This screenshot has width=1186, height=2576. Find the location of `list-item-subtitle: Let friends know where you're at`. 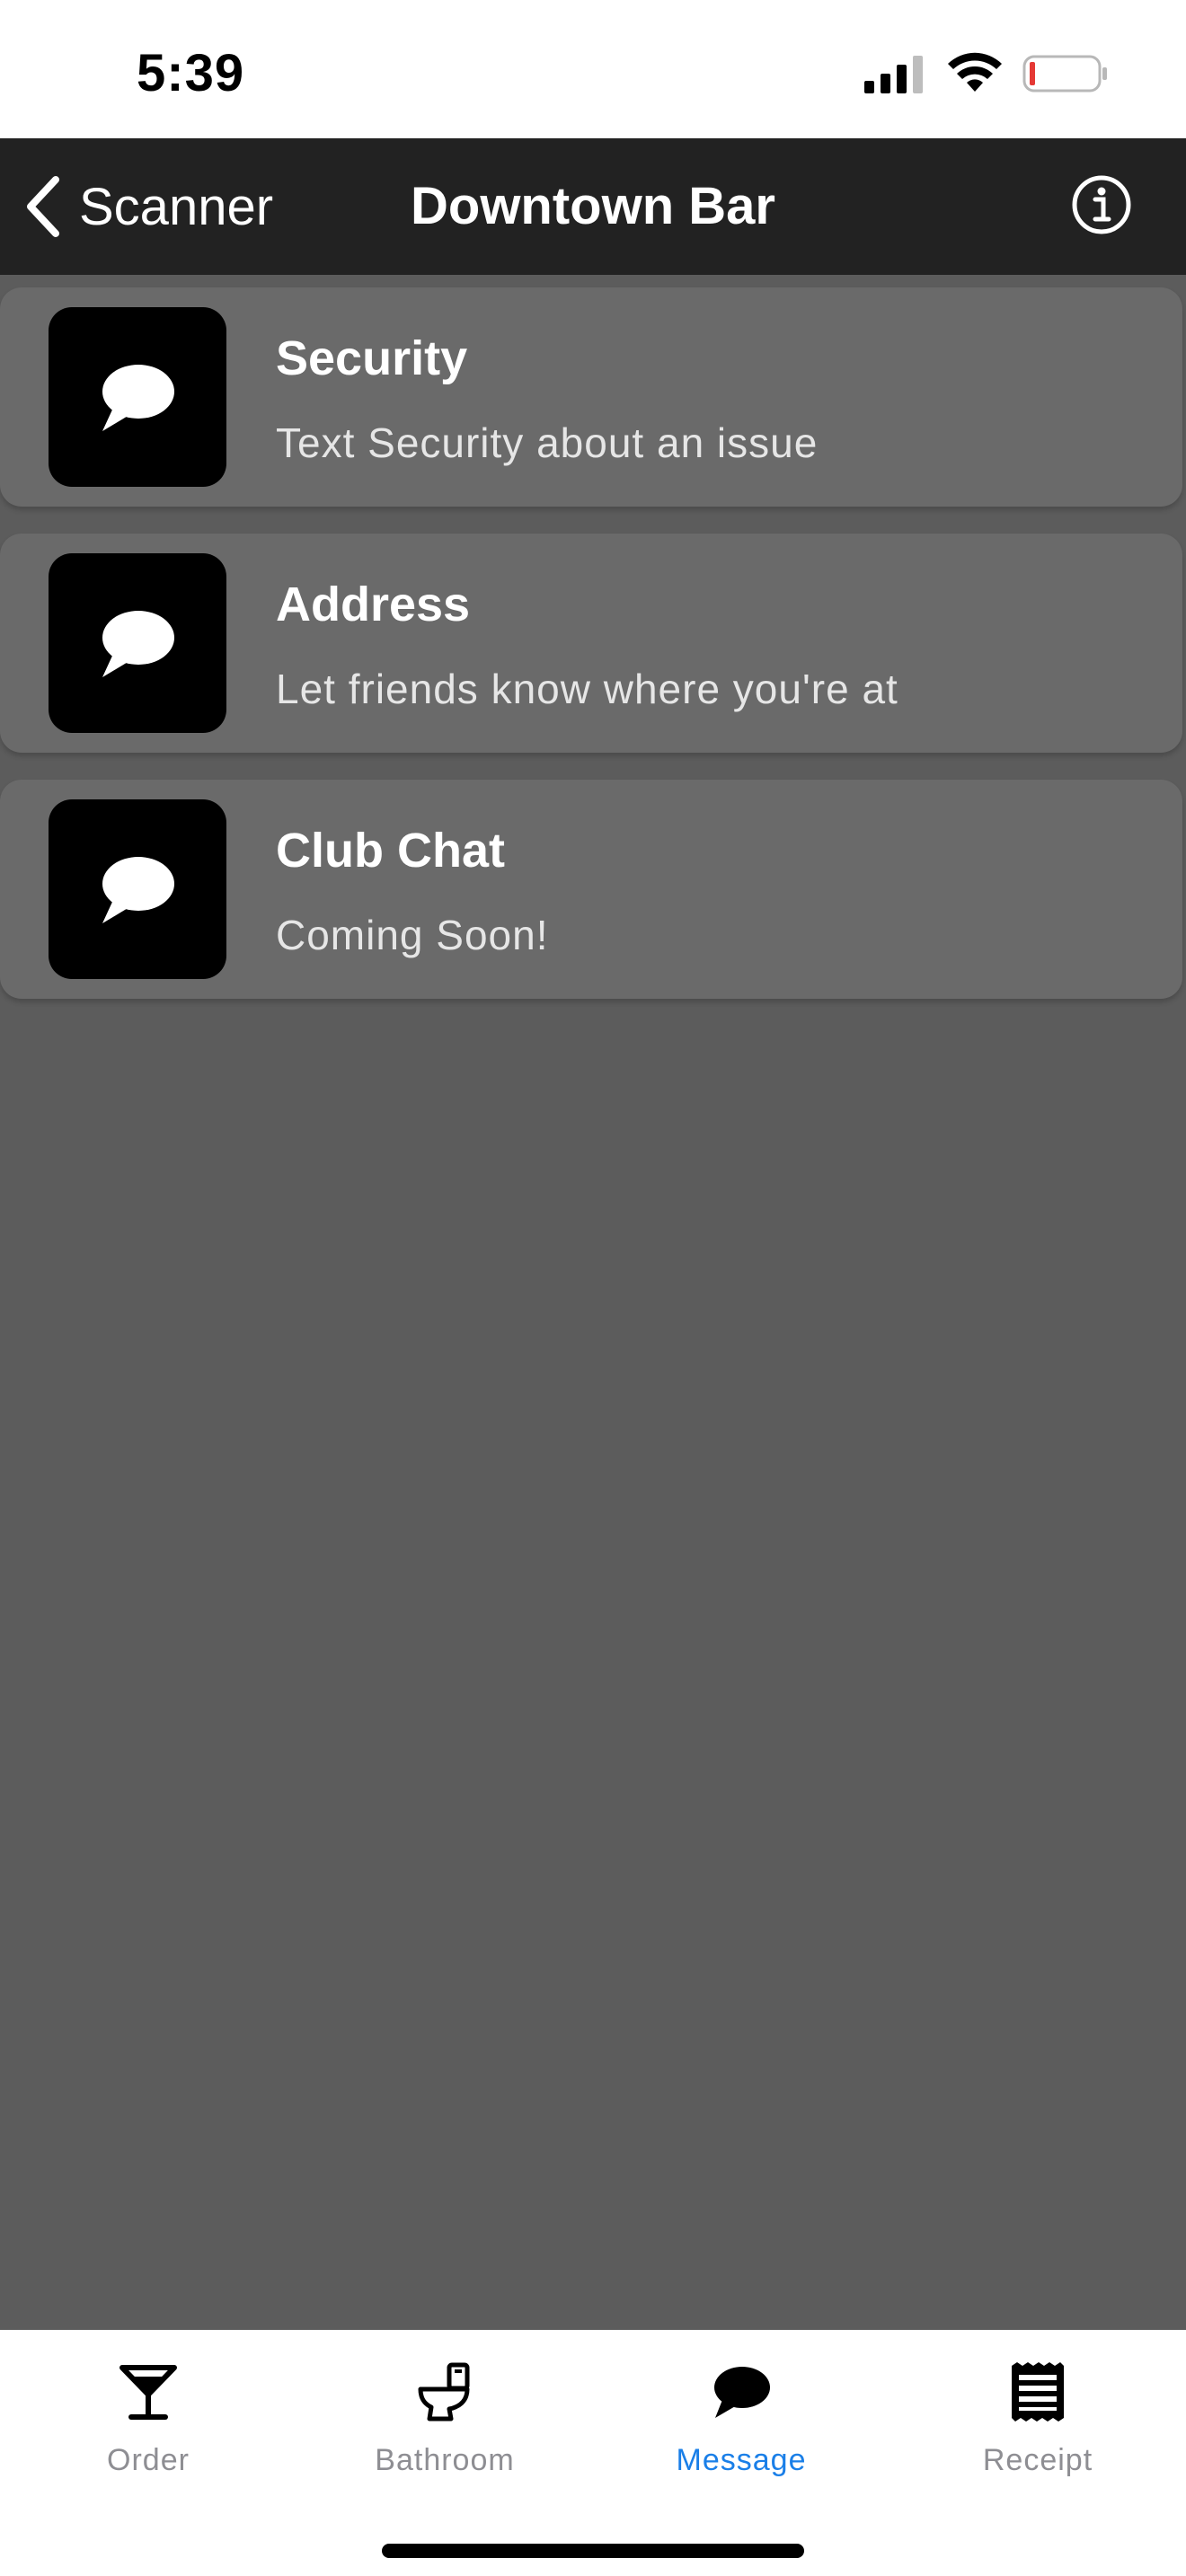

list-item-subtitle: Let friends know where you're at is located at coordinates (587, 689).